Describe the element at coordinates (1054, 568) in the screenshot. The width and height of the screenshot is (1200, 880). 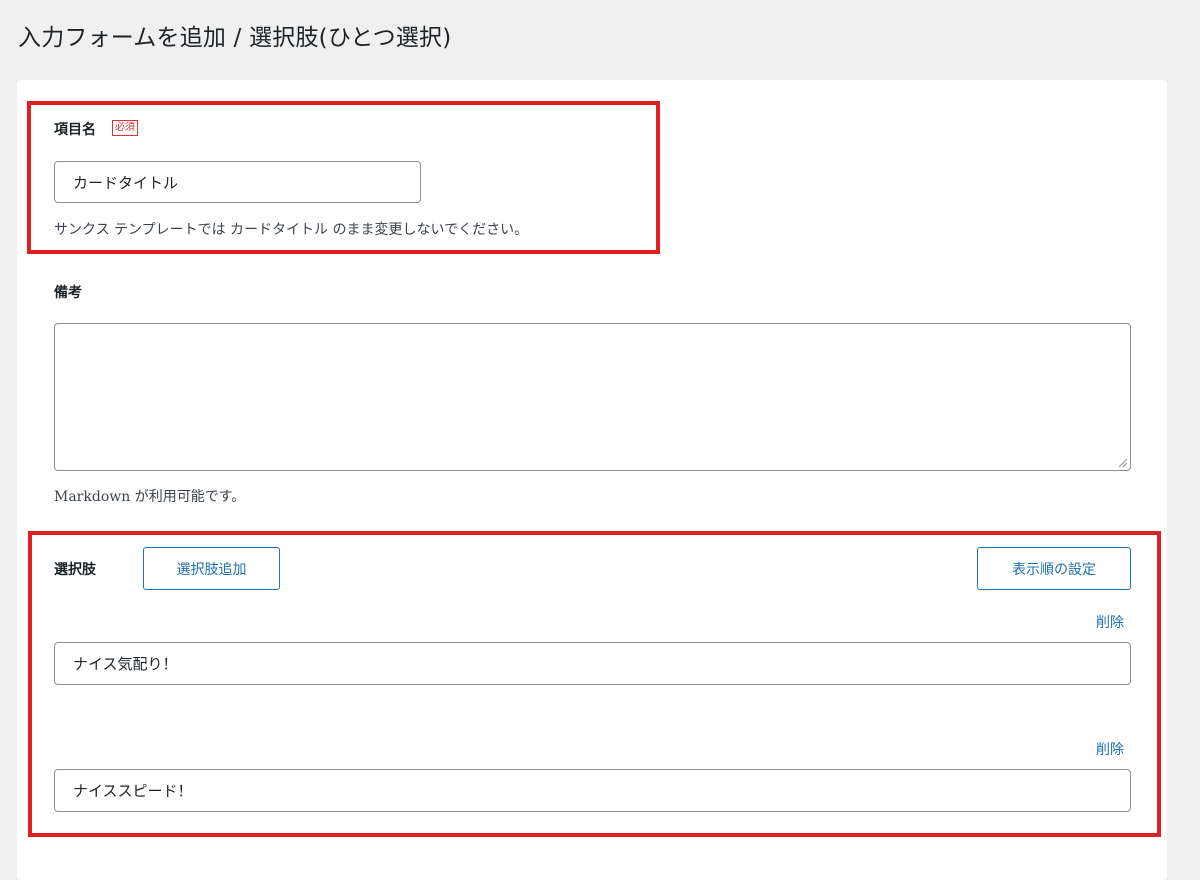
I see `display-order-button: 表示順の設定` at that location.